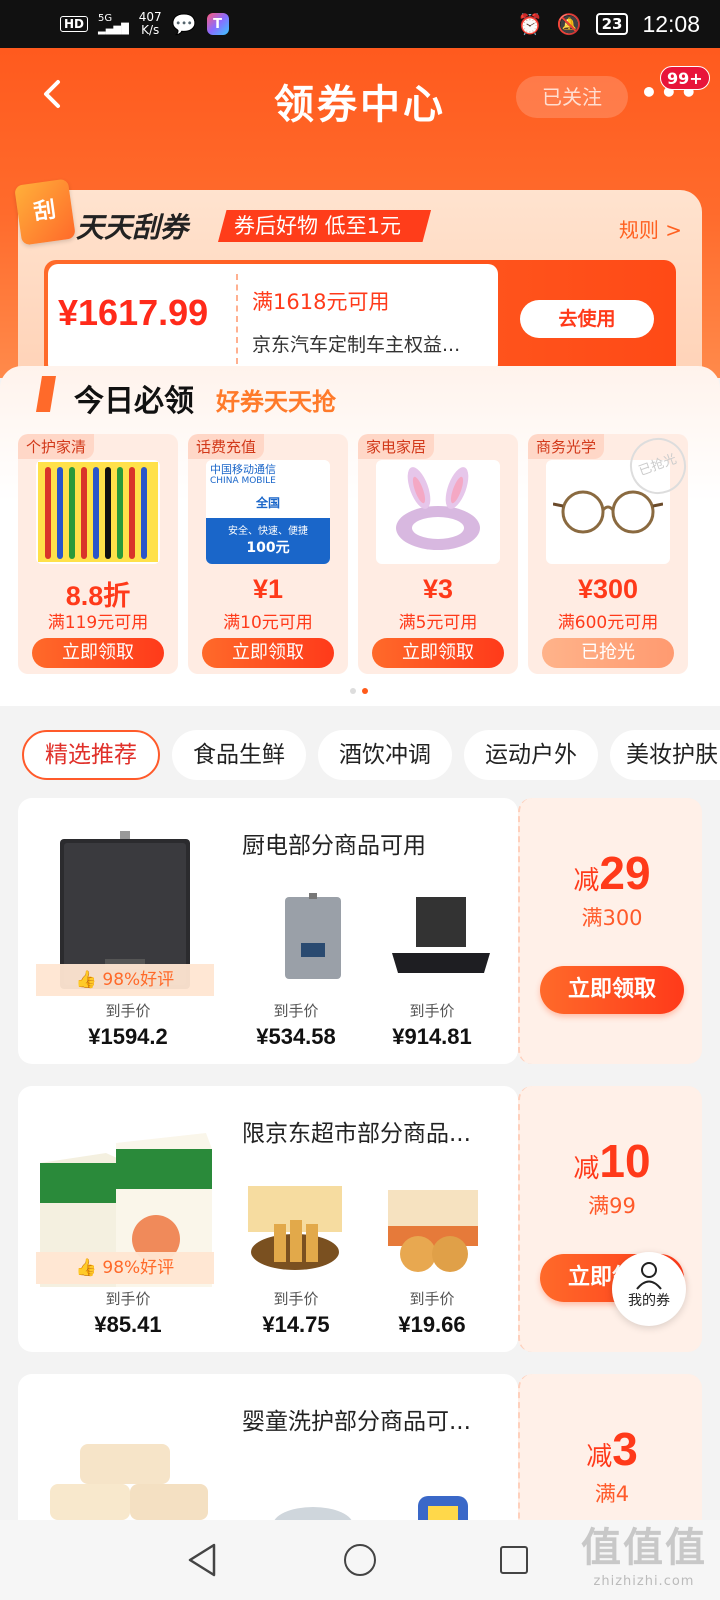 The width and height of the screenshot is (720, 1600). I want to click on carousel-dot-active, so click(365, 691).